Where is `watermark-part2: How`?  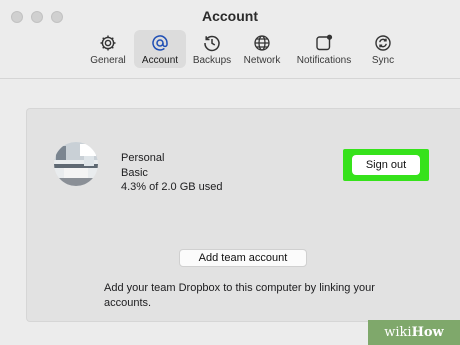 watermark-part2: How is located at coordinates (427, 332).